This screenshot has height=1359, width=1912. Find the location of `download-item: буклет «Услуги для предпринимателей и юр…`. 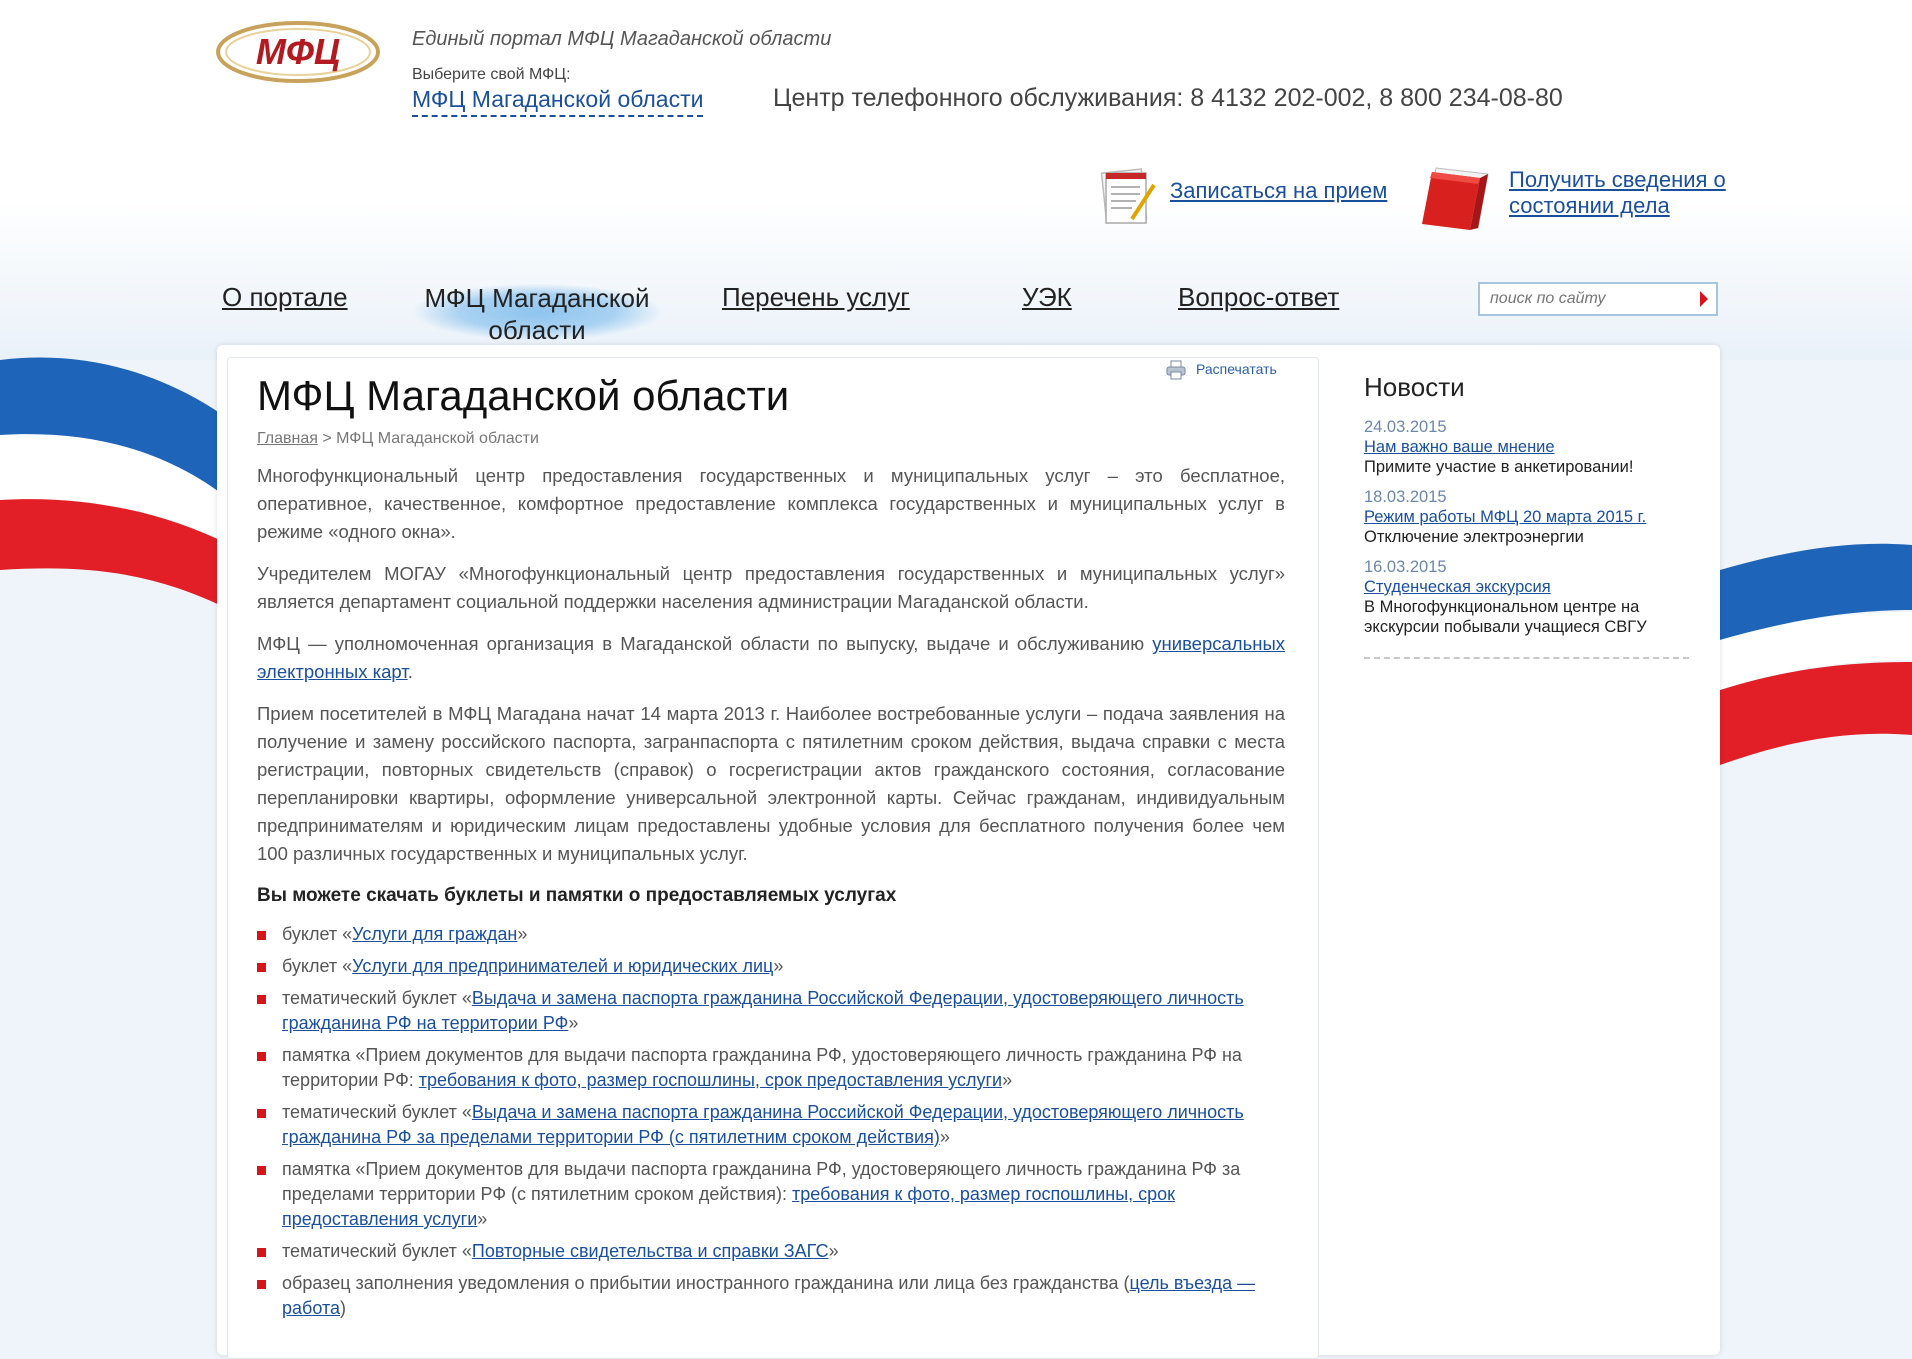

download-item: буклет «Услуги для предпринимателей и юр… is located at coordinates (771, 966).